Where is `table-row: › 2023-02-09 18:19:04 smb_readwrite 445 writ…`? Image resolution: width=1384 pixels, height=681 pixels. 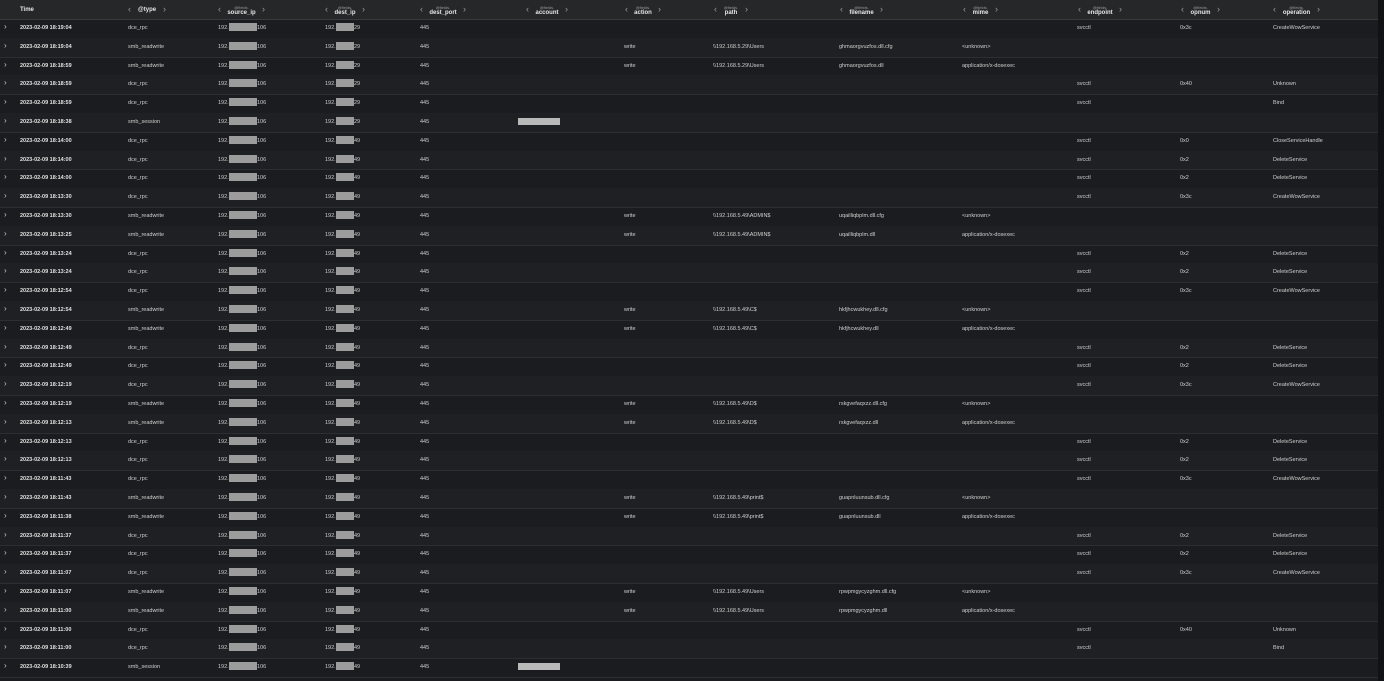 table-row: › 2023-02-09 18:19:04 smb_readwrite 445 writ… is located at coordinates (689, 47).